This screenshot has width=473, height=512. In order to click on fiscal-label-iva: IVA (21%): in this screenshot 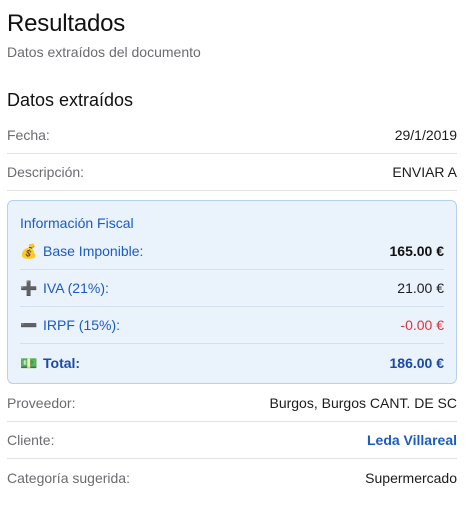, I will do `click(76, 288)`.